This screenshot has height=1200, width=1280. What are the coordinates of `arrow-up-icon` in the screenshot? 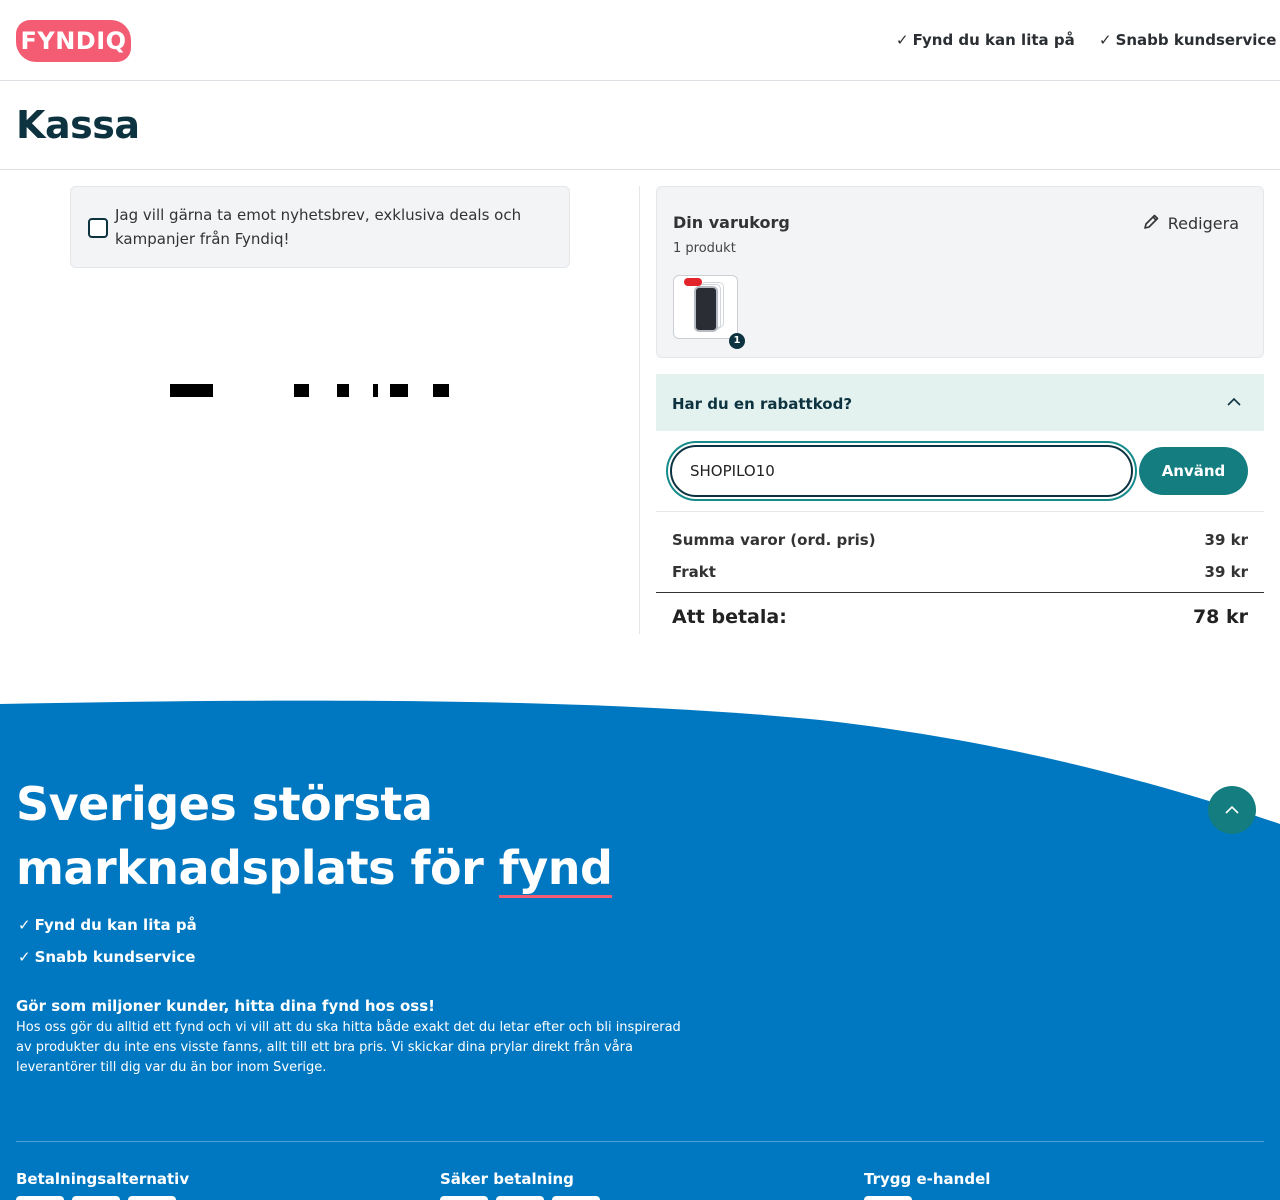 It's located at (1232, 809).